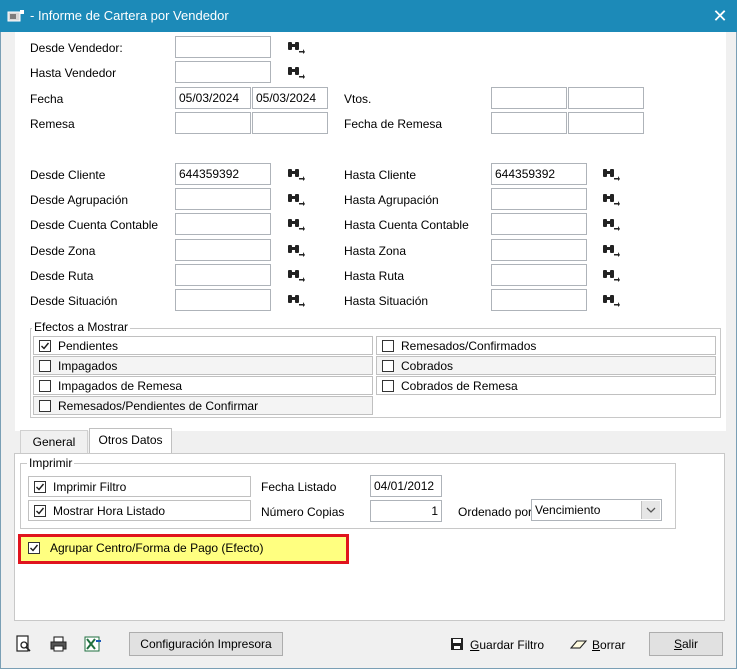  I want to click on mostrar-hora-checkbox: Mostrar Hora Listado, so click(139, 510).